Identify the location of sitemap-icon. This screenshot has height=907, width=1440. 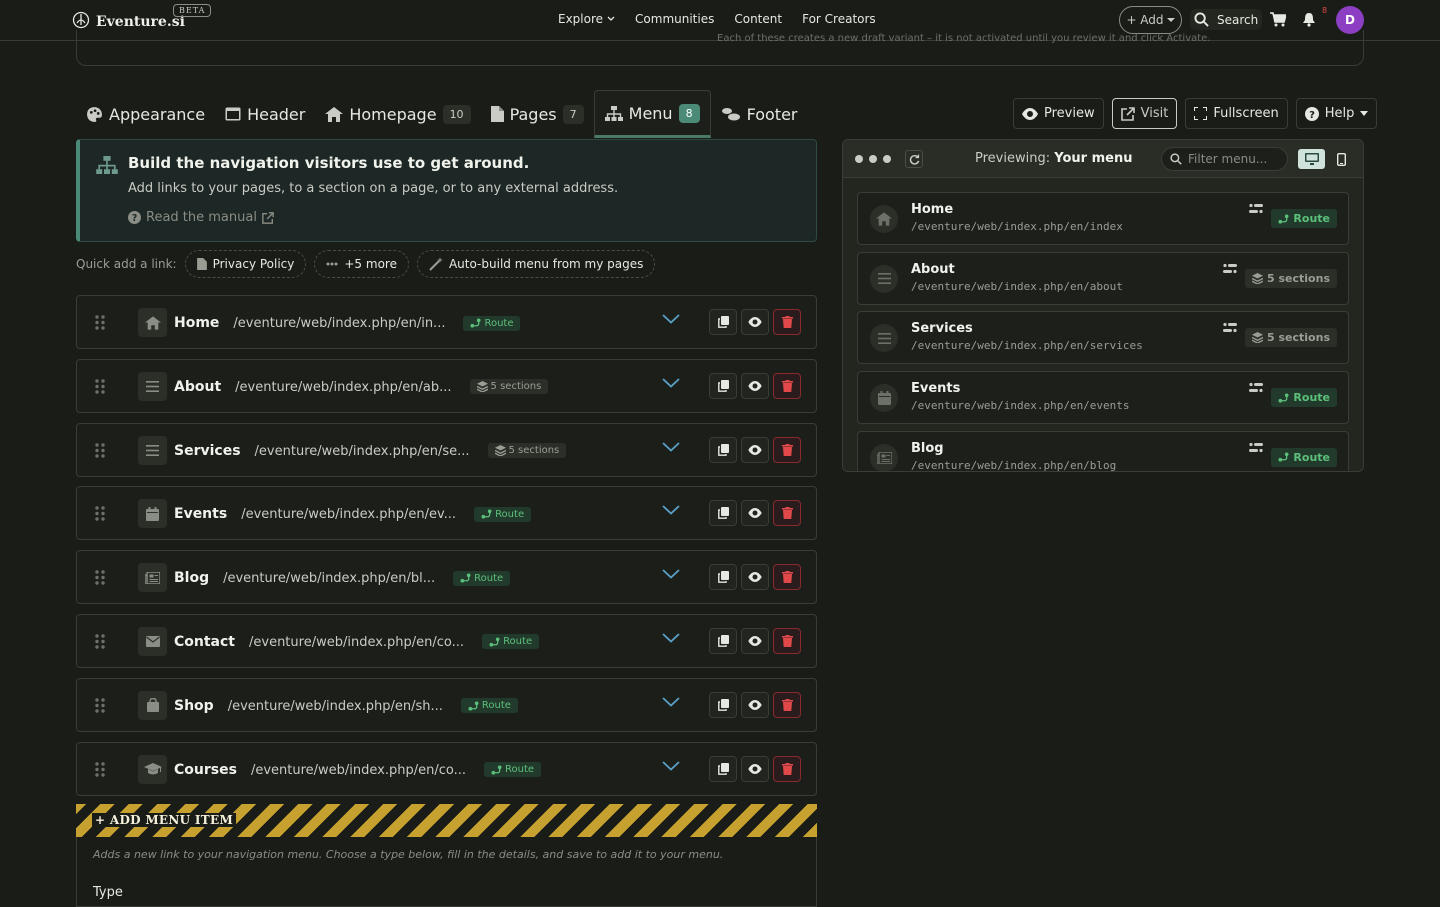
(613, 113).